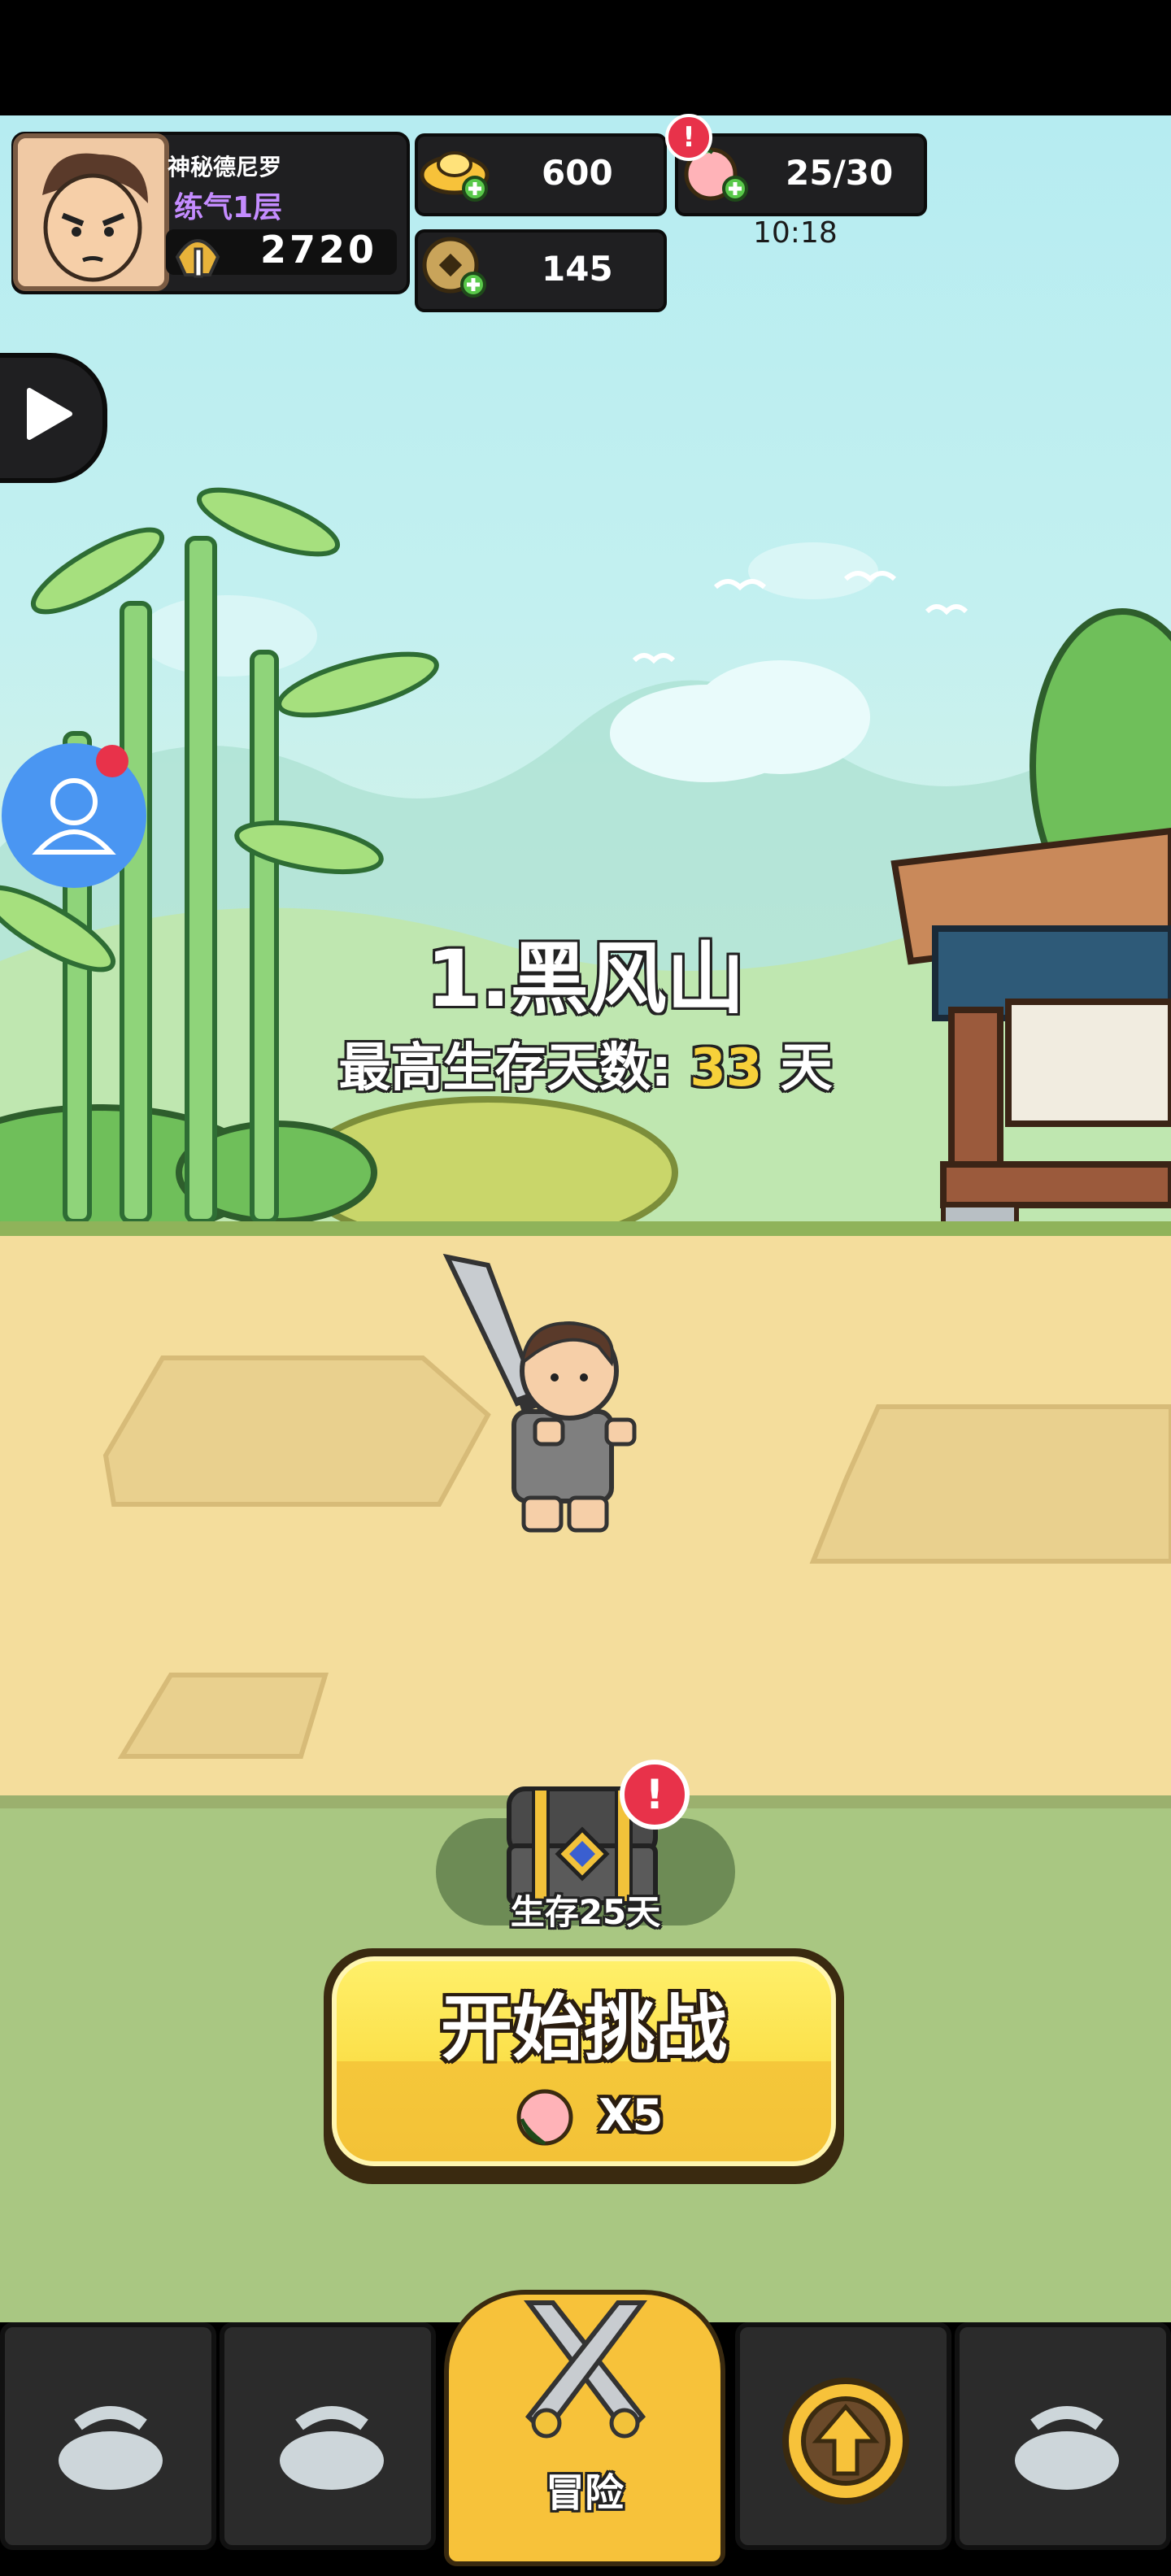  What do you see at coordinates (459, 266) in the screenshot?
I see `copper-coin-icon` at bounding box center [459, 266].